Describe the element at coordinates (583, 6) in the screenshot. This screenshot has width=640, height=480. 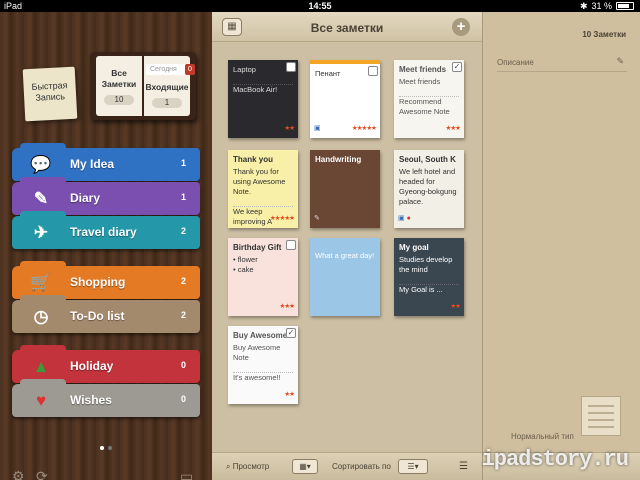
I see `bluetooth-icon: ✱` at that location.